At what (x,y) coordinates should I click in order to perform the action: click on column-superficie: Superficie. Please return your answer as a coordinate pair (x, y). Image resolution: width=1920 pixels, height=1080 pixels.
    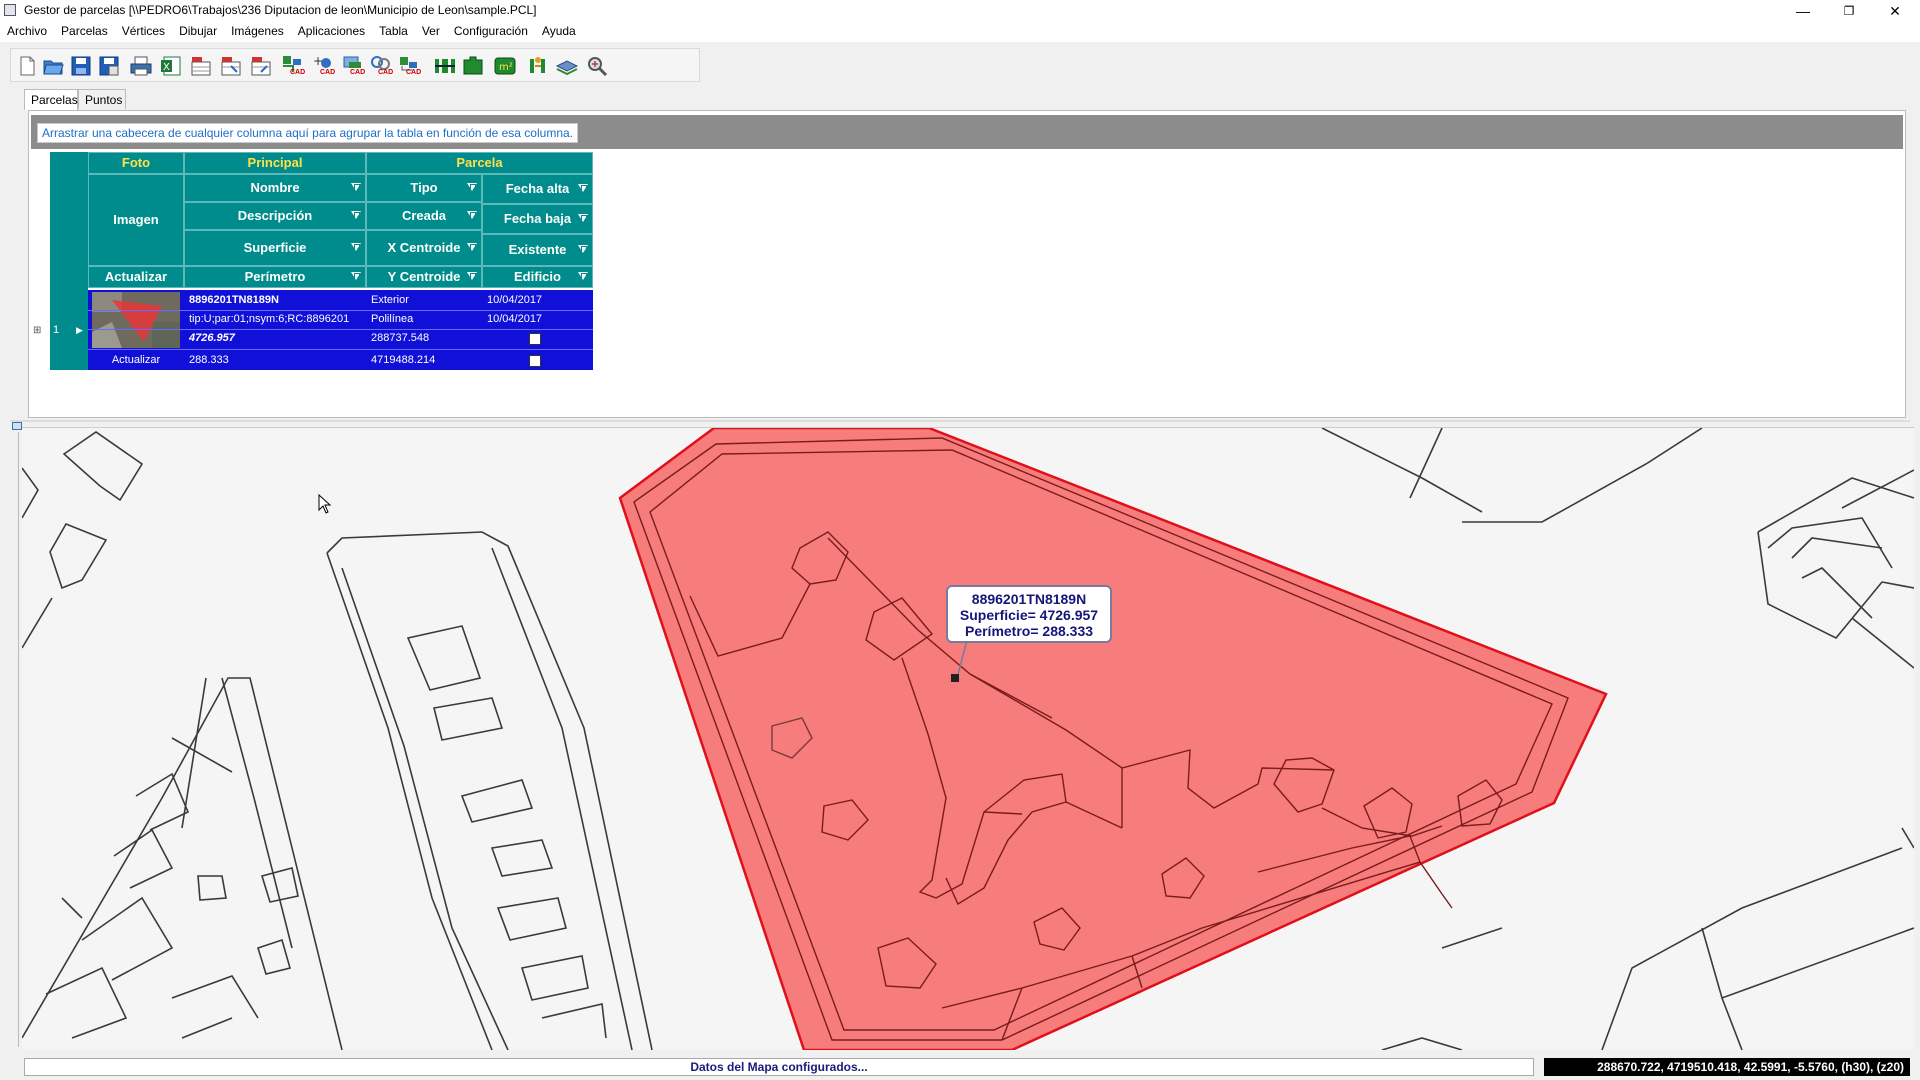
    Looking at the image, I should click on (275, 248).